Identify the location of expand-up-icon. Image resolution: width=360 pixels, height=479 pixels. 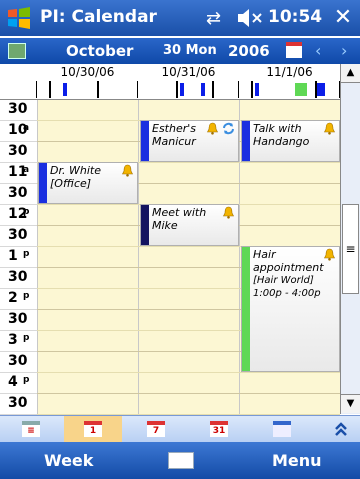
(341, 429).